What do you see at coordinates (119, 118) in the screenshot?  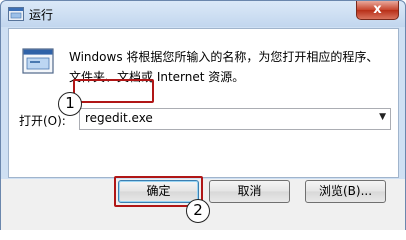 I see `command-input: regedit.exe` at bounding box center [119, 118].